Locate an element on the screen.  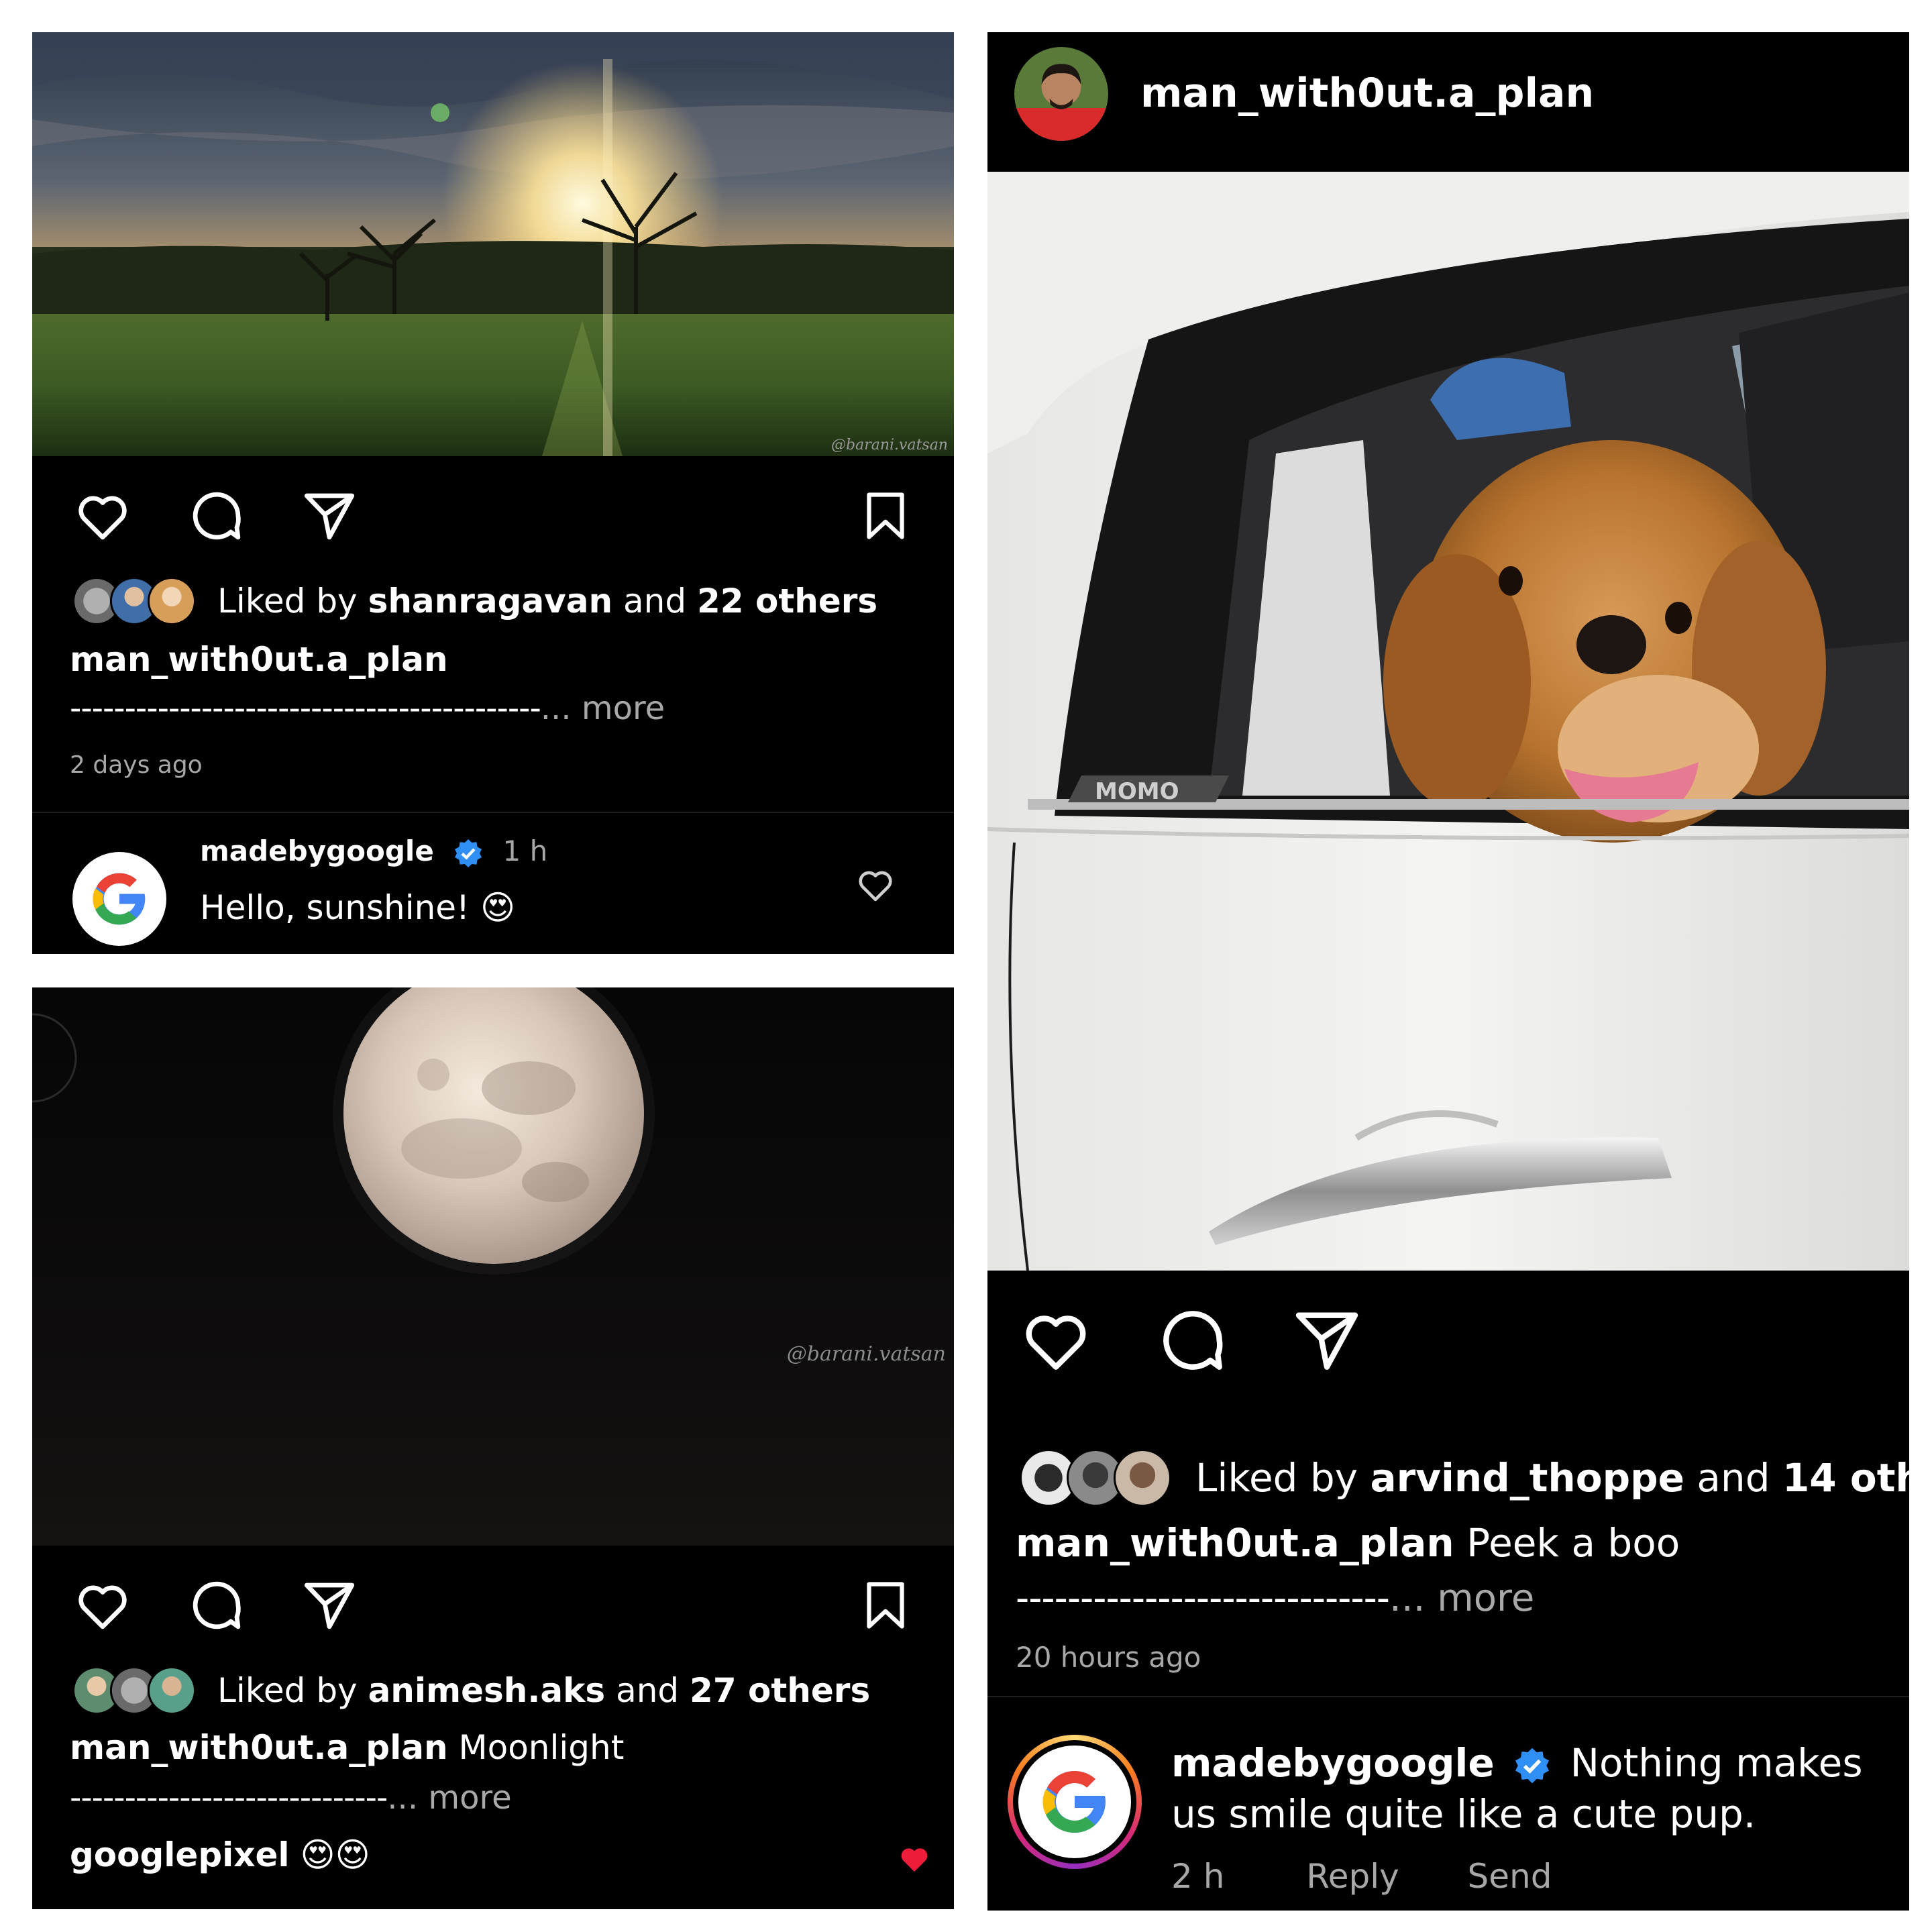
post-time: 20 hours ago is located at coordinates (1108, 1657).